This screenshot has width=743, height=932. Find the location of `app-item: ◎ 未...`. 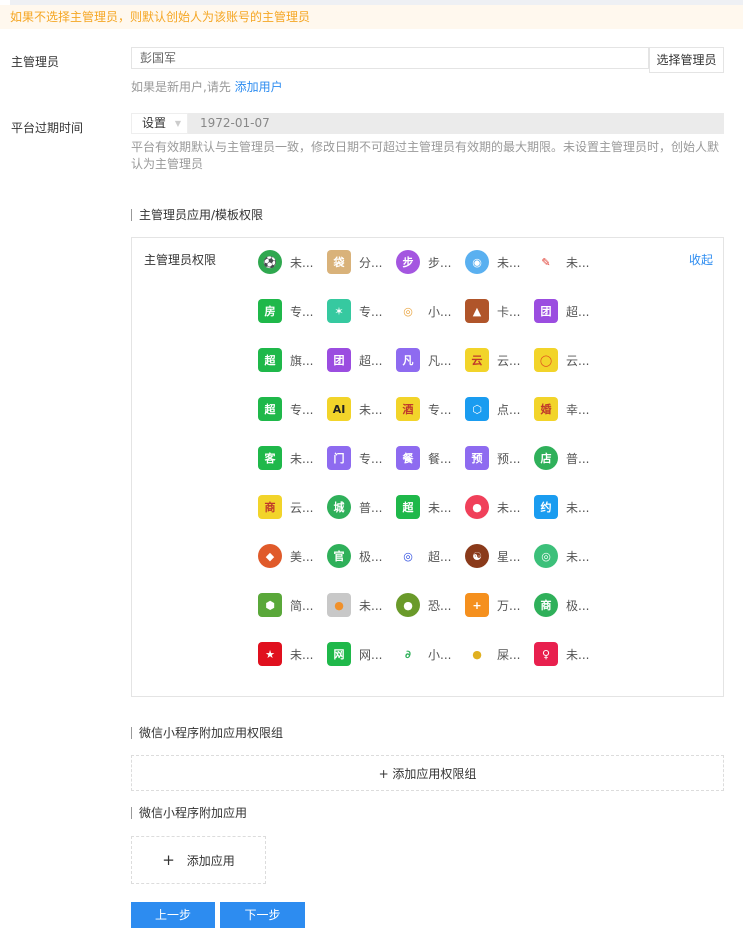

app-item: ◎ 未... is located at coordinates (567, 556).